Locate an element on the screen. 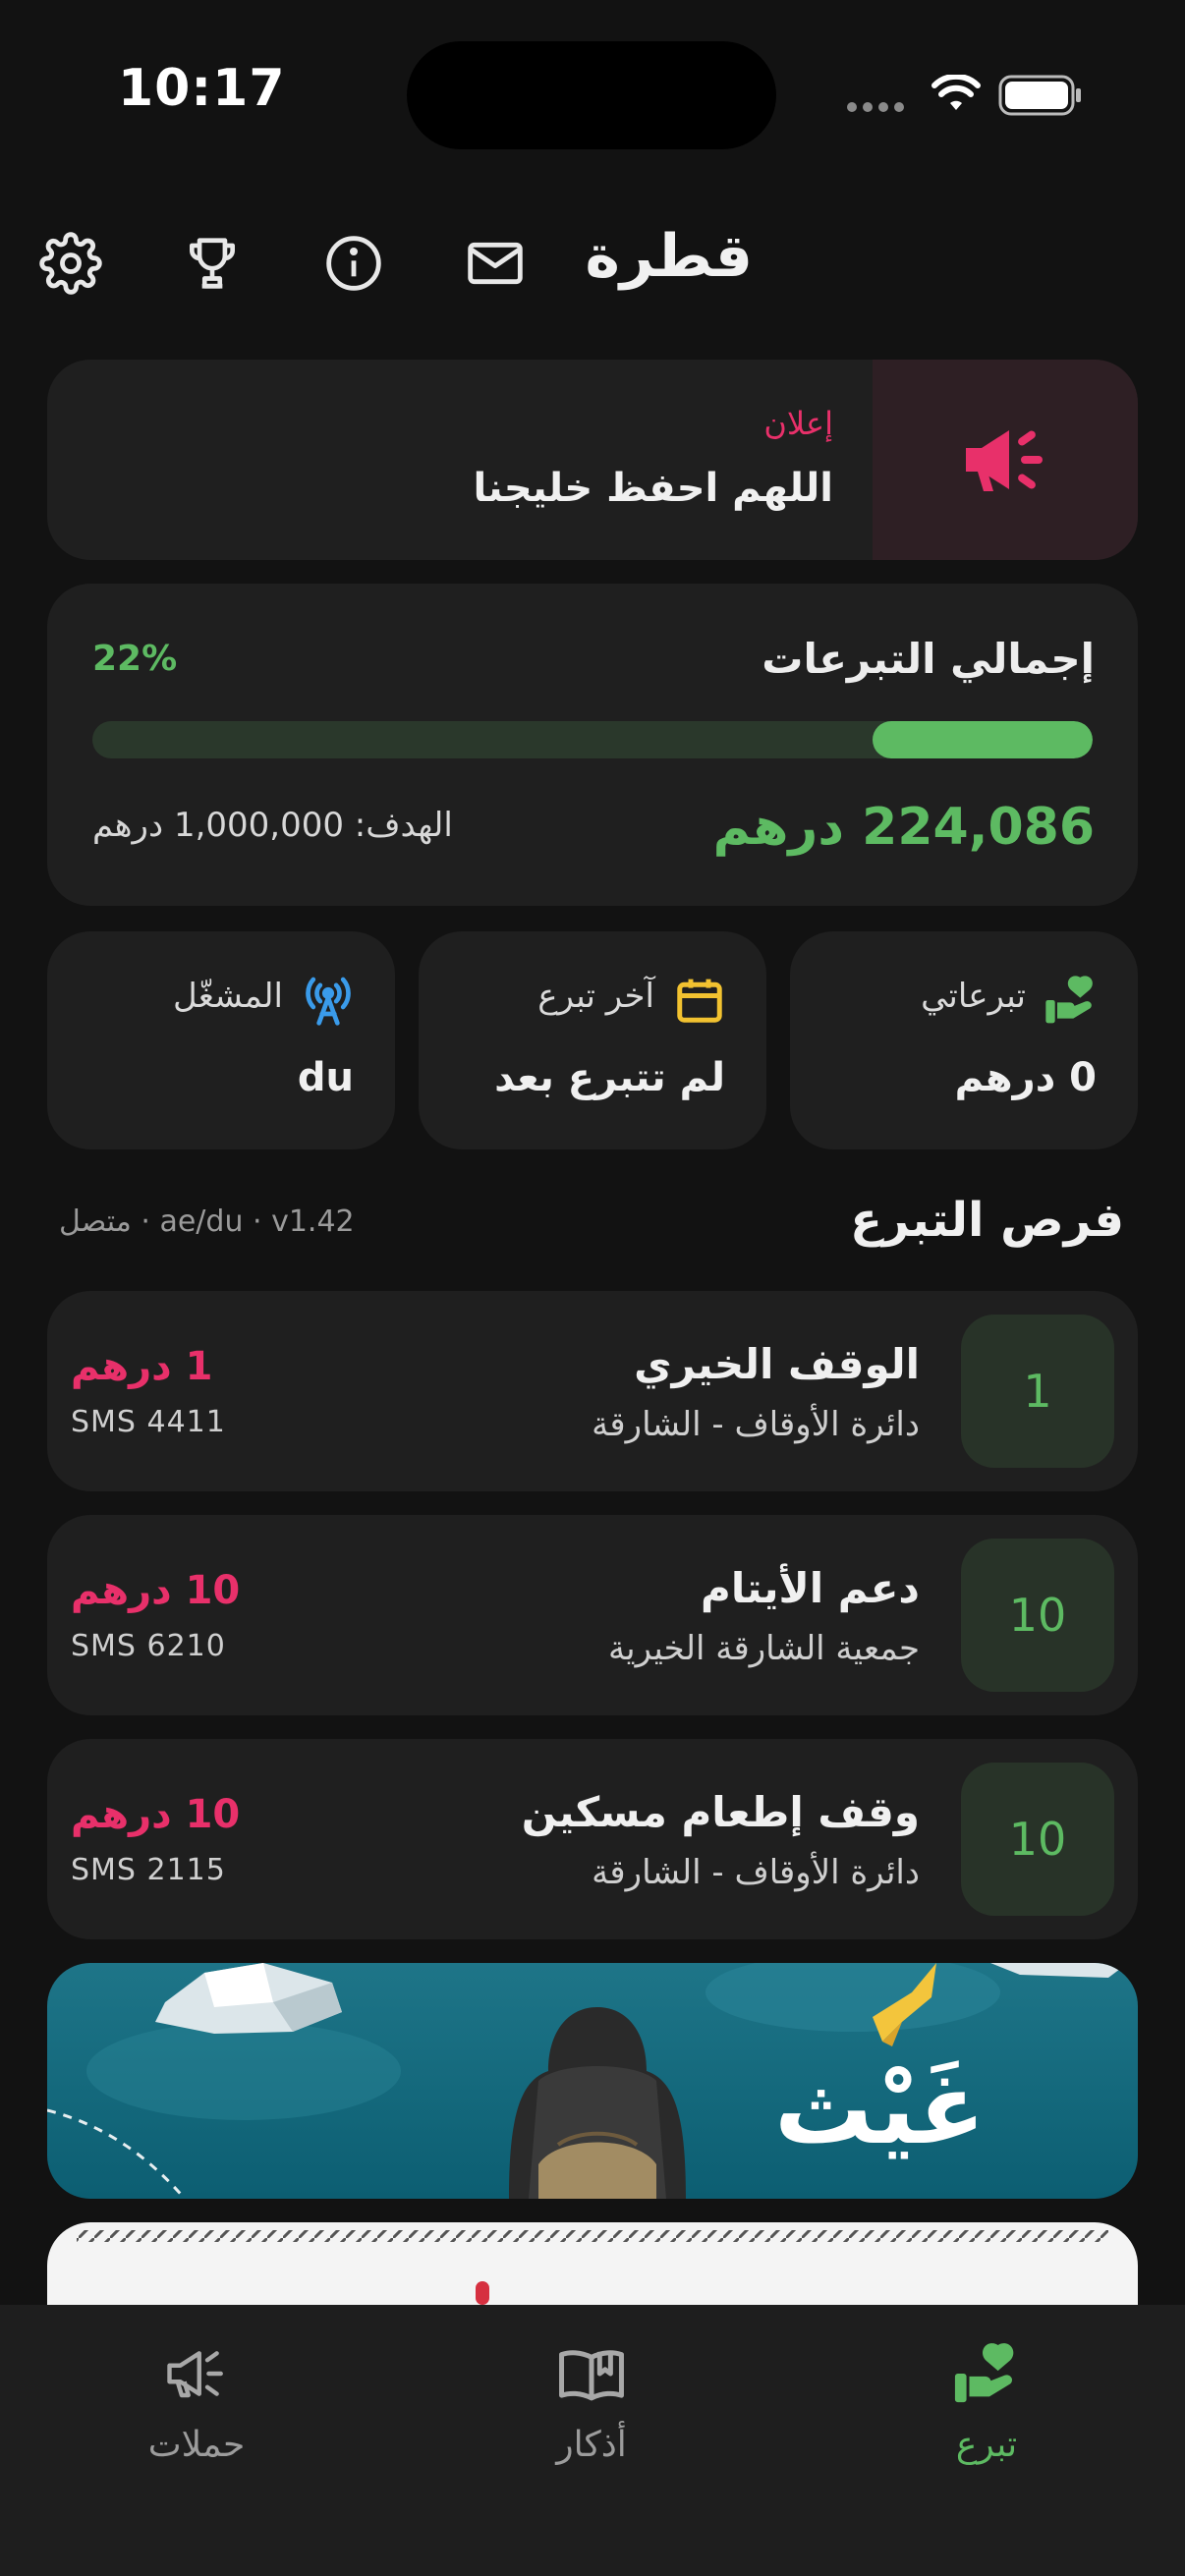 This screenshot has width=1185, height=2576. tab-label: تبرع is located at coordinates (987, 2445).